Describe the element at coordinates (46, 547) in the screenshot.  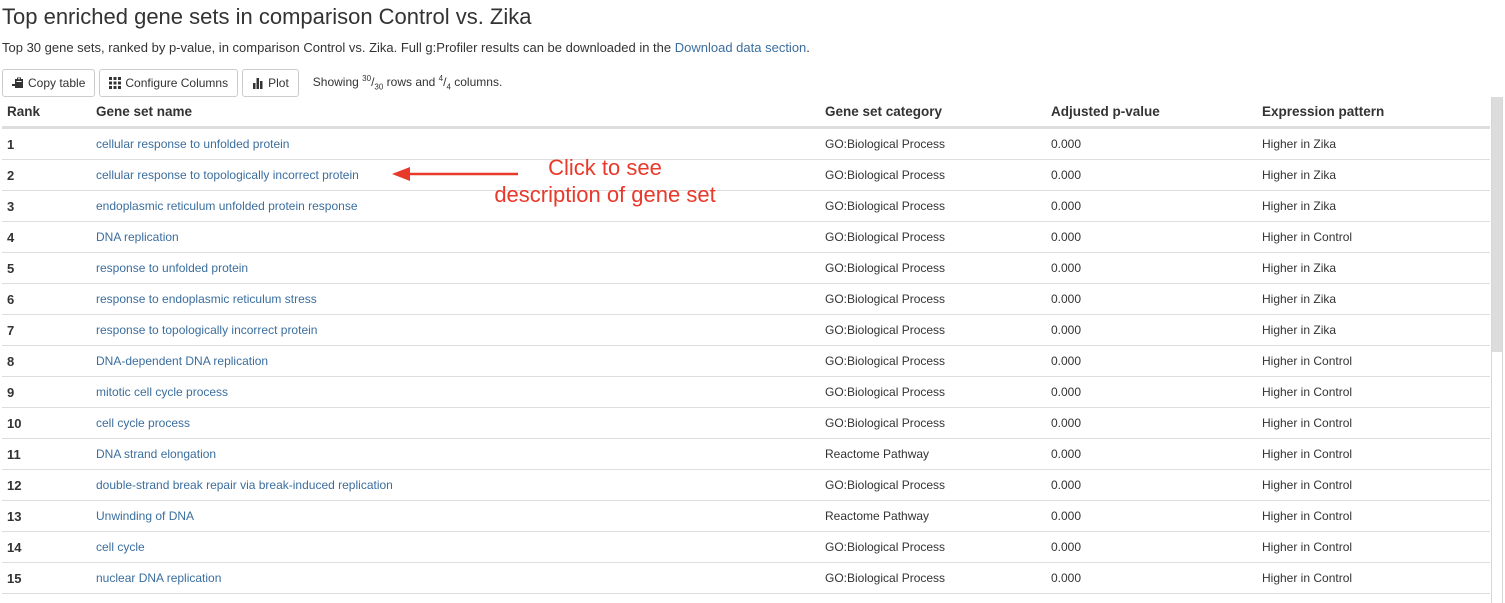
I see `cell-rank: 14` at that location.